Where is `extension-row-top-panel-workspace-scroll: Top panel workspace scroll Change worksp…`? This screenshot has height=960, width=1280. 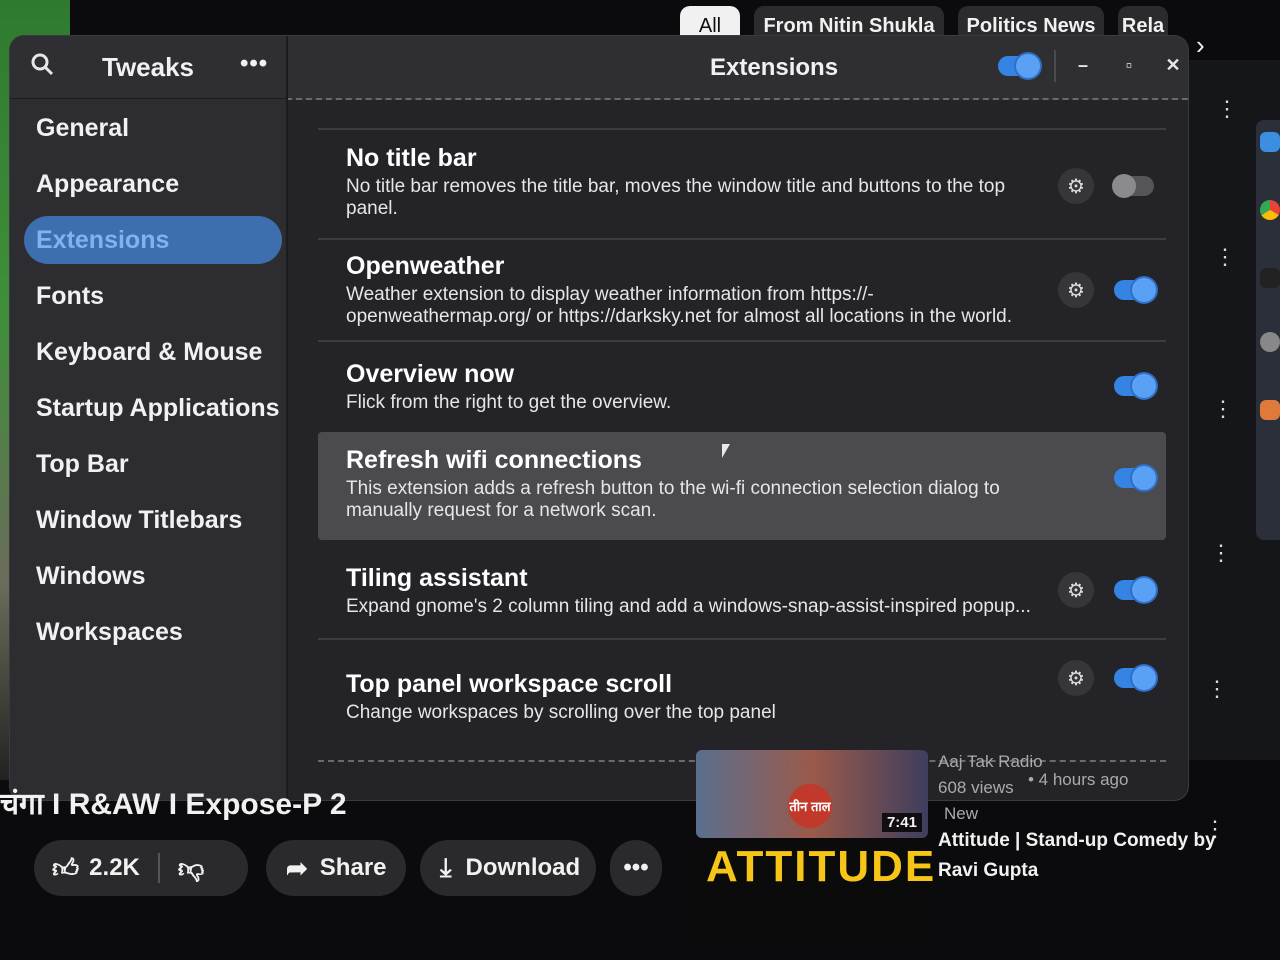
extension-row-top-panel-workspace-scroll: Top panel workspace scroll Change worksp… is located at coordinates (742, 690).